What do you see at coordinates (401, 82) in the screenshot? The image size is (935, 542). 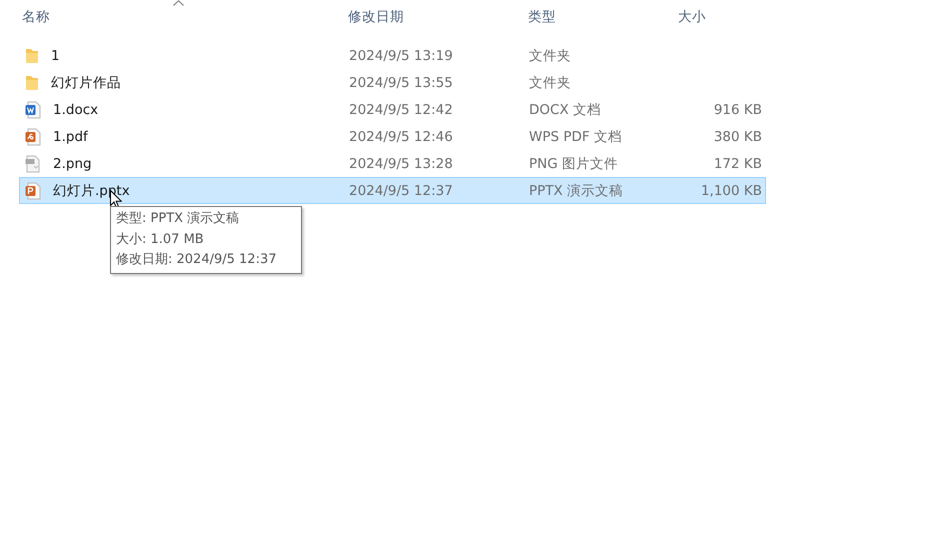 I see `modified-date: 2024/9/5 13:55` at bounding box center [401, 82].